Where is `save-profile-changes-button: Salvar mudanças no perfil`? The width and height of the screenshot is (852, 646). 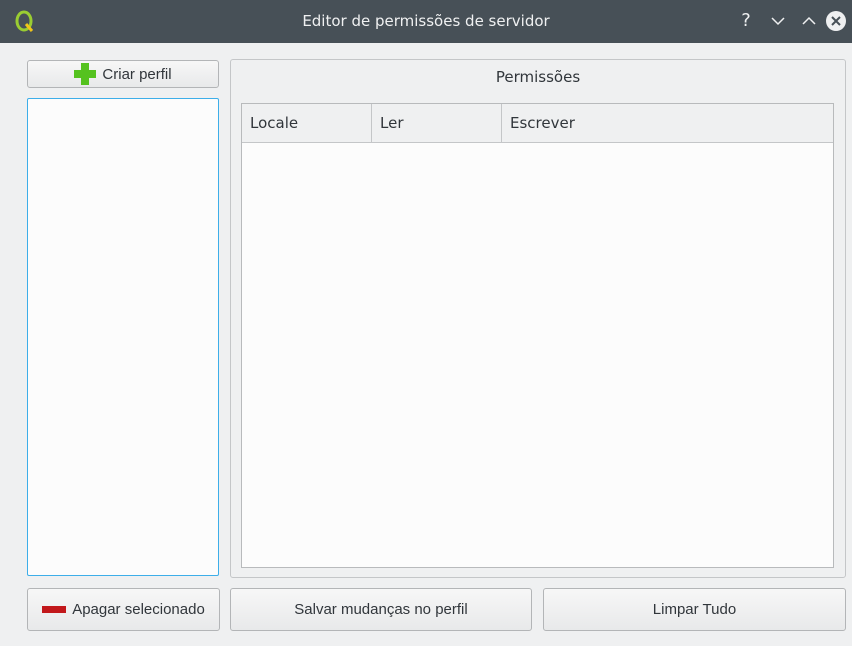
save-profile-changes-button: Salvar mudanças no perfil is located at coordinates (381, 609).